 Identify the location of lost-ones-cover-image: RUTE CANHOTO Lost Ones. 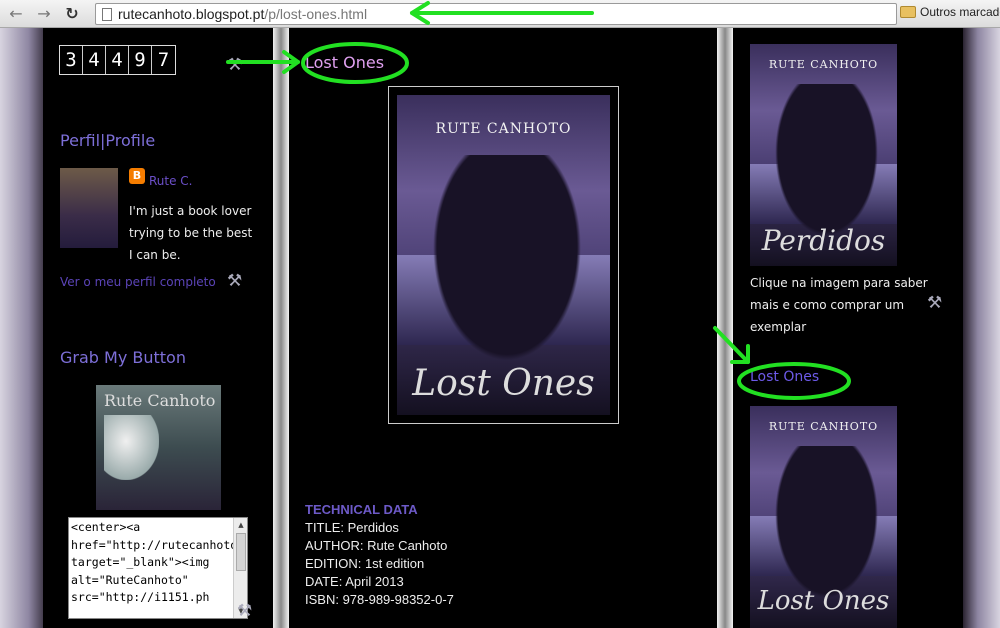
(823, 517).